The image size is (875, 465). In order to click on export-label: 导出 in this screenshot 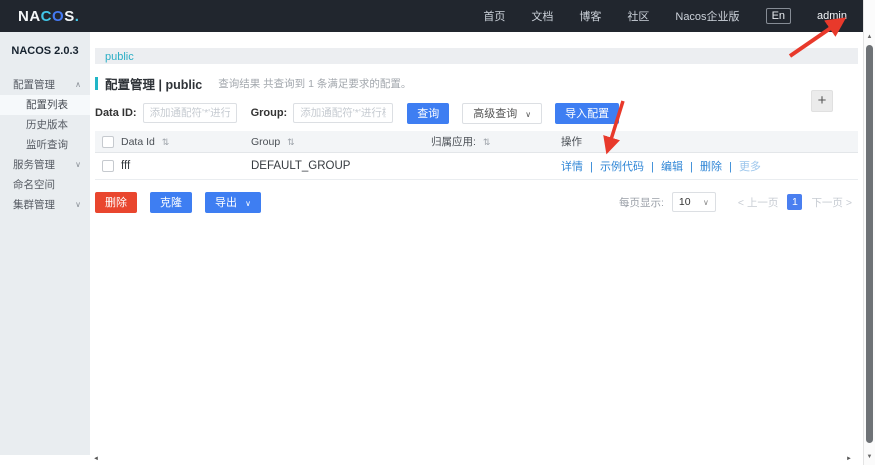, I will do `click(226, 203)`.